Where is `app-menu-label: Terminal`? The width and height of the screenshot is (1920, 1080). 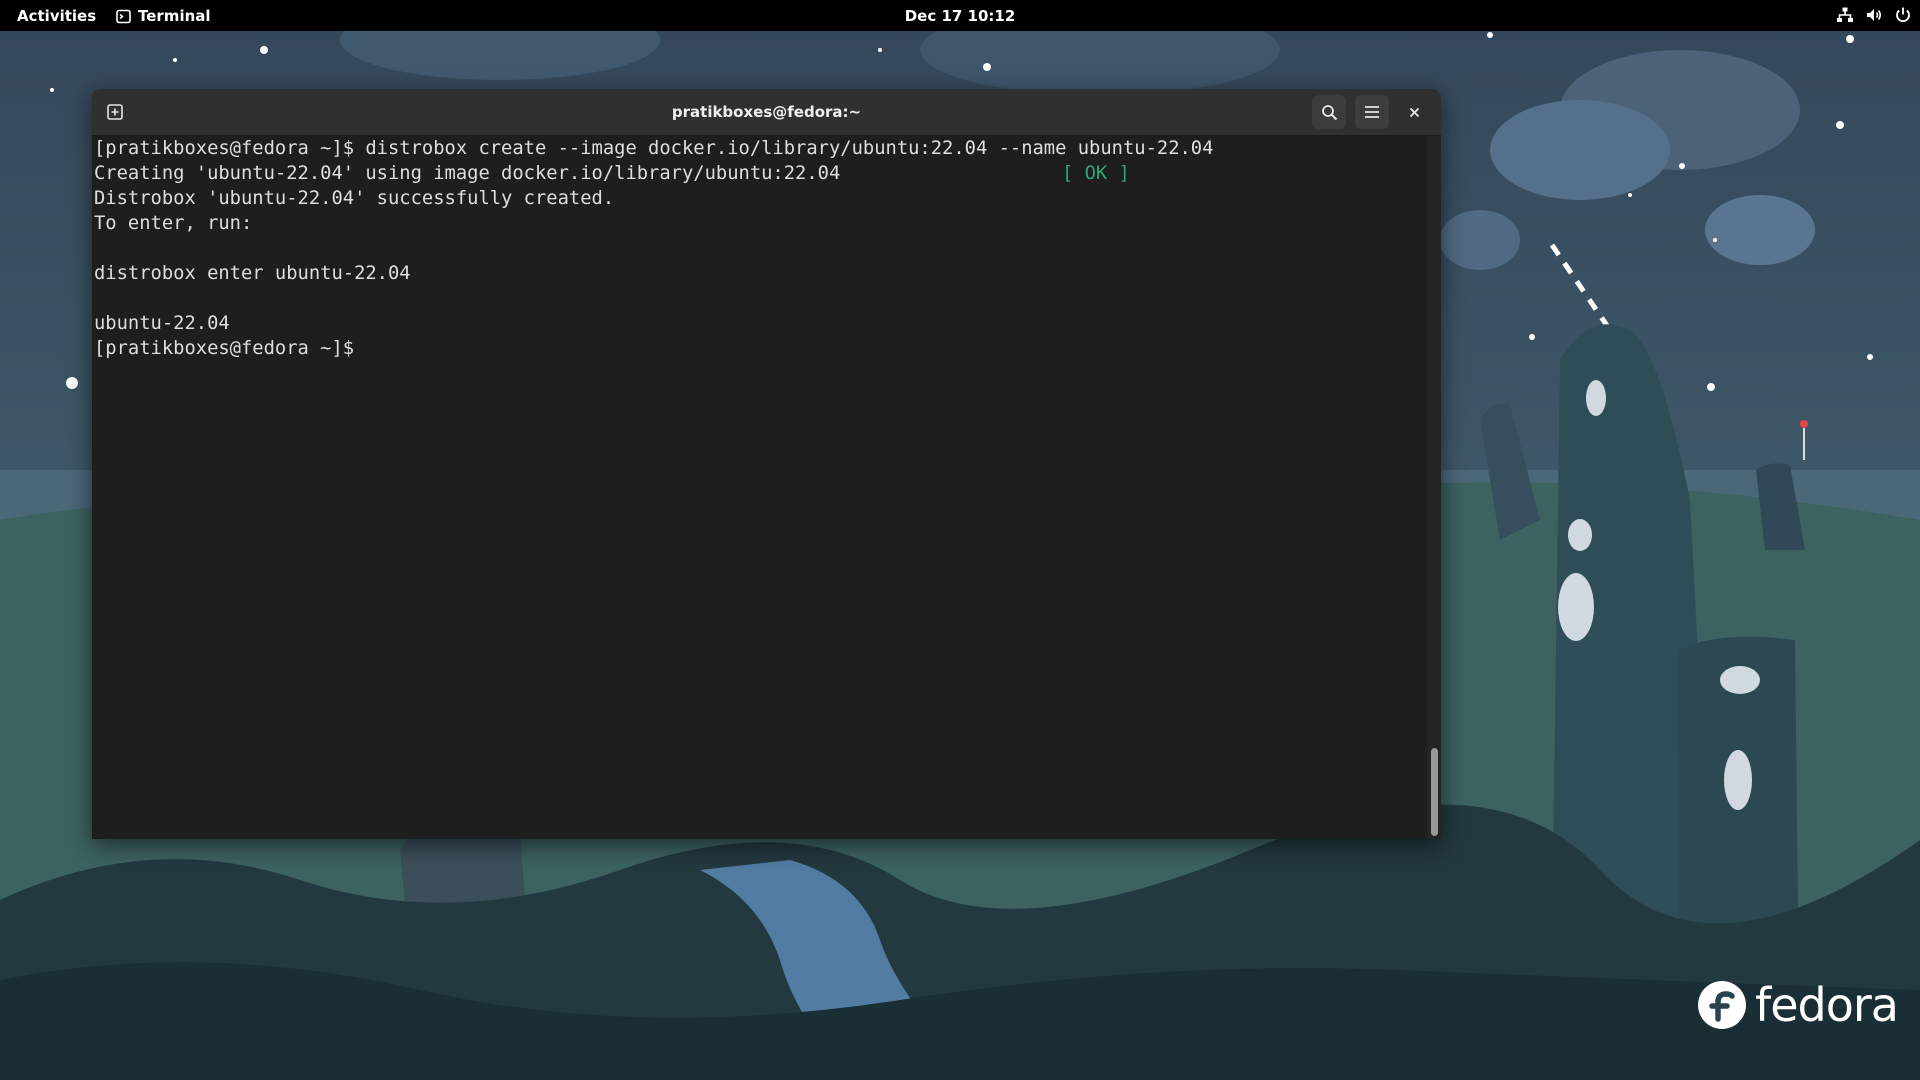
app-menu-label: Terminal is located at coordinates (174, 16).